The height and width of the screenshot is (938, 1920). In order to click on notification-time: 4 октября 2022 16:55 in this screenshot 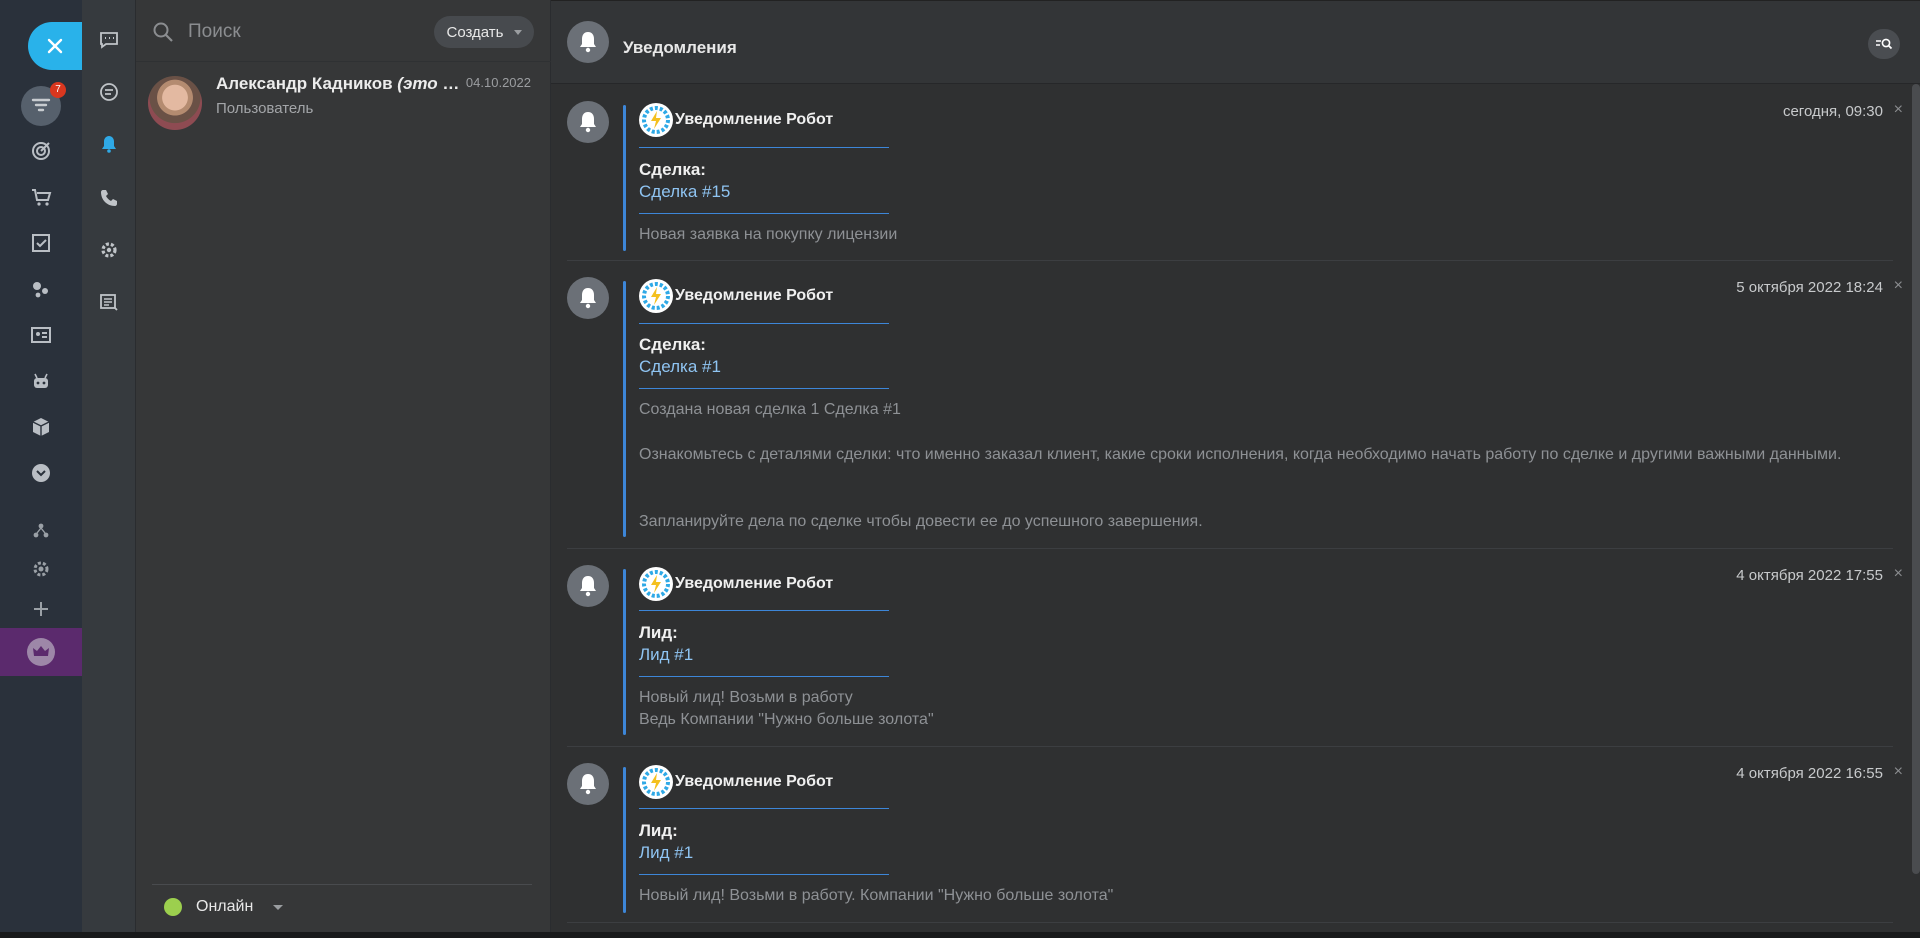, I will do `click(1809, 773)`.